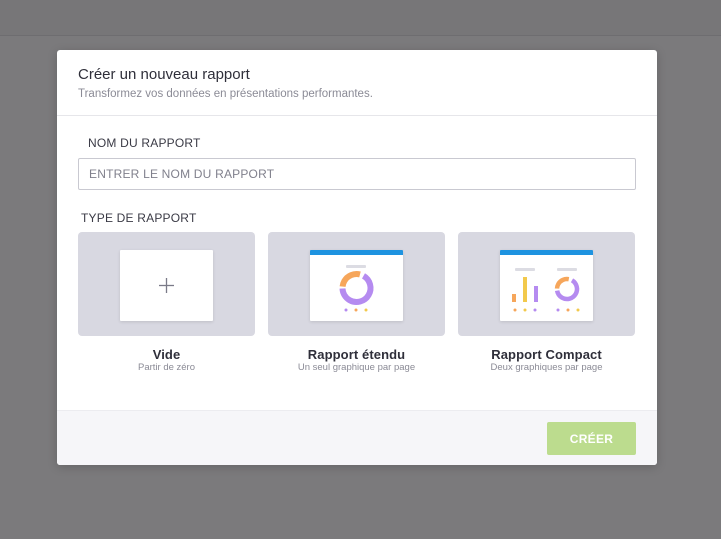 This screenshot has height=539, width=721. Describe the element at coordinates (139, 218) in the screenshot. I see `report-type-label: TYPE DE RAPPORT` at that location.